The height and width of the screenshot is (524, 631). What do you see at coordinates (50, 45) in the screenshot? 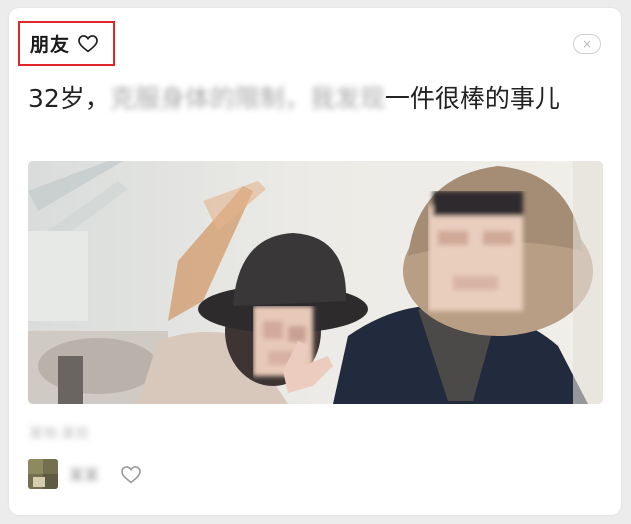
I see `card-title: 朋友` at bounding box center [50, 45].